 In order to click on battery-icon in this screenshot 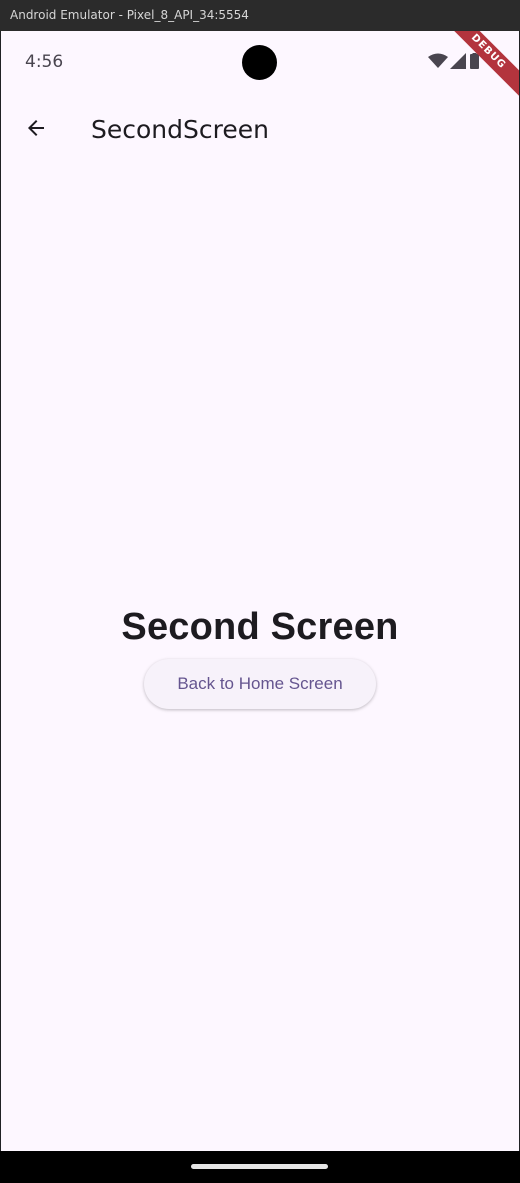, I will do `click(474, 61)`.